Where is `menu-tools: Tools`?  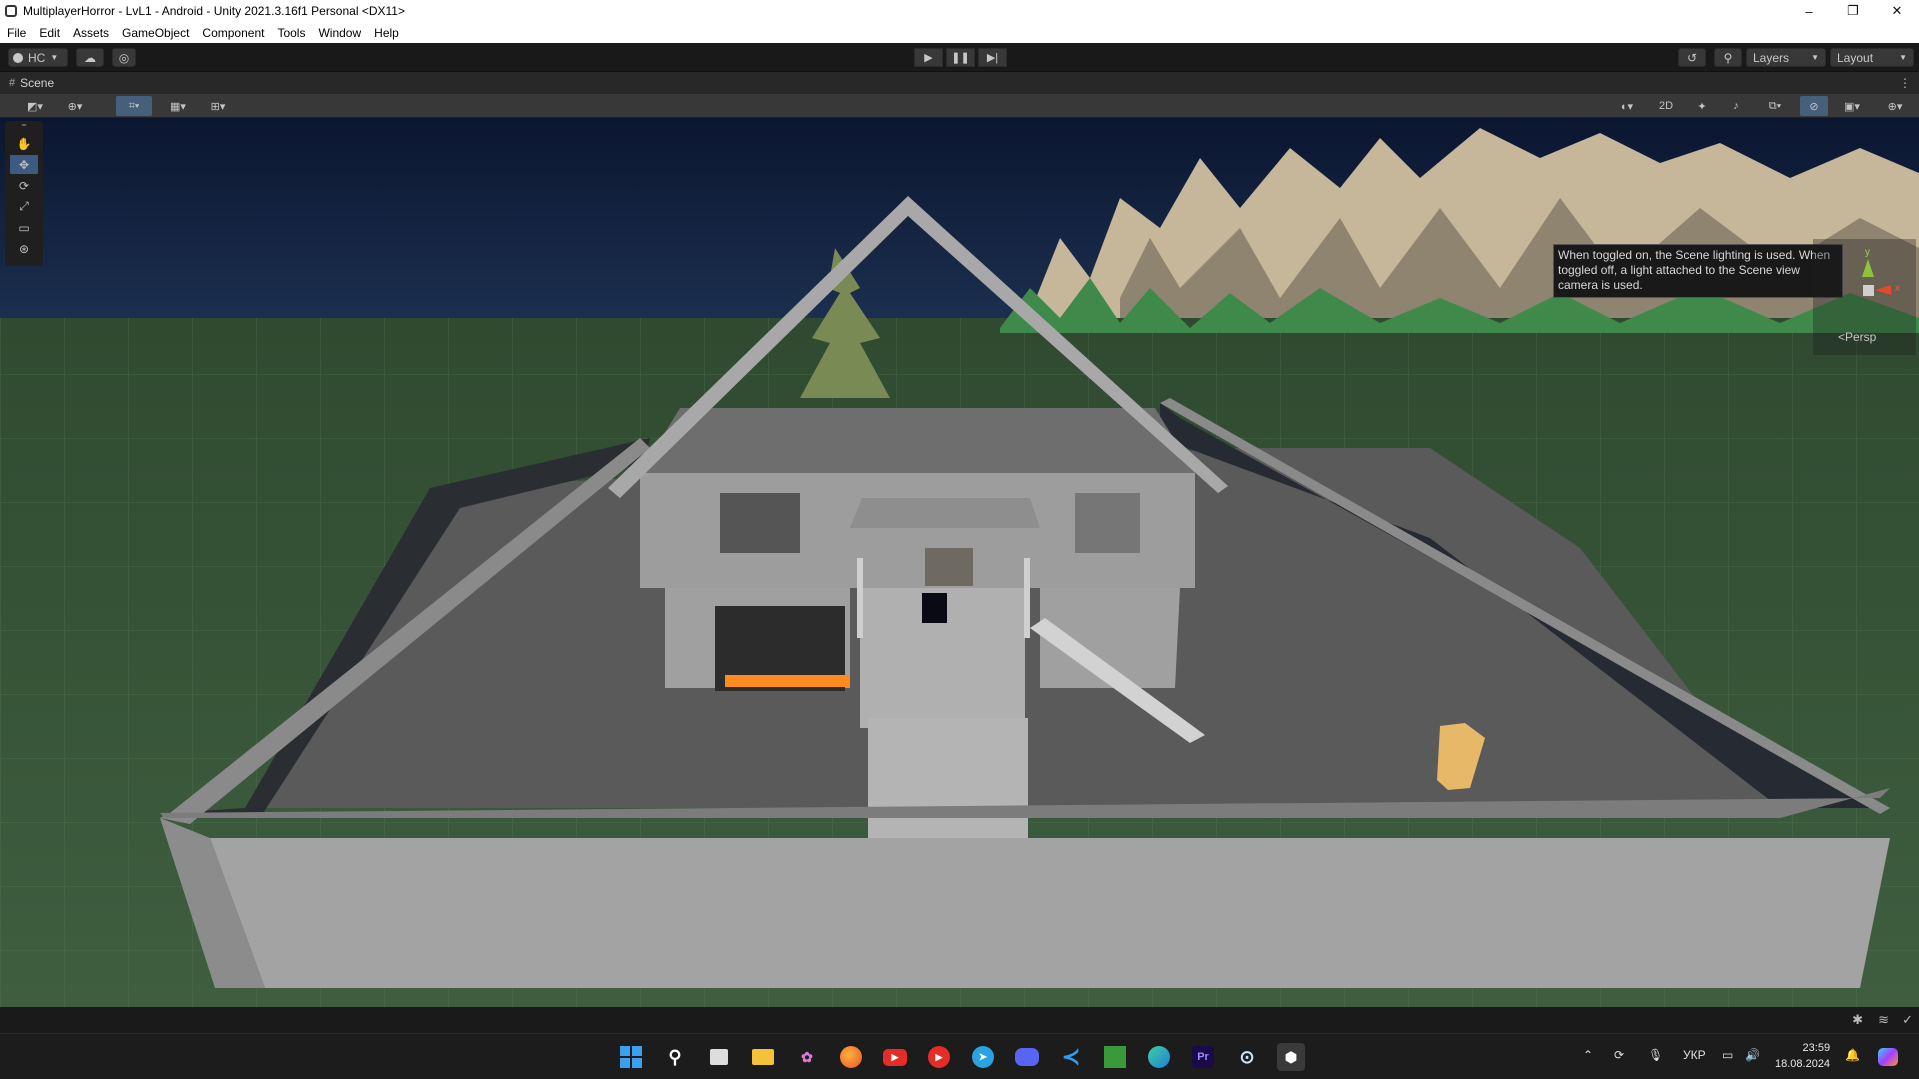
menu-tools: Tools is located at coordinates (290, 33).